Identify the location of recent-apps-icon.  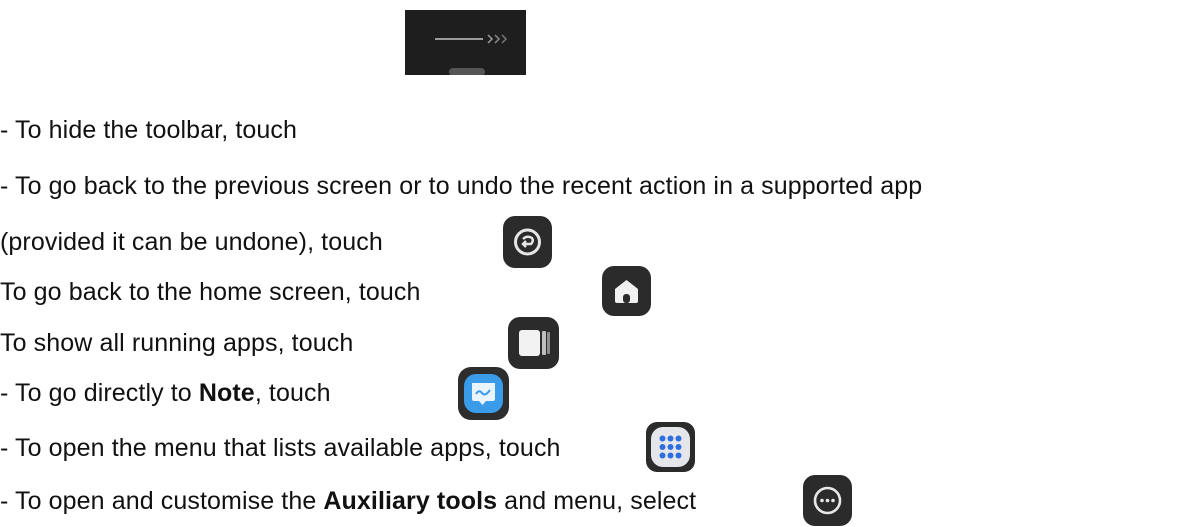
(533, 343).